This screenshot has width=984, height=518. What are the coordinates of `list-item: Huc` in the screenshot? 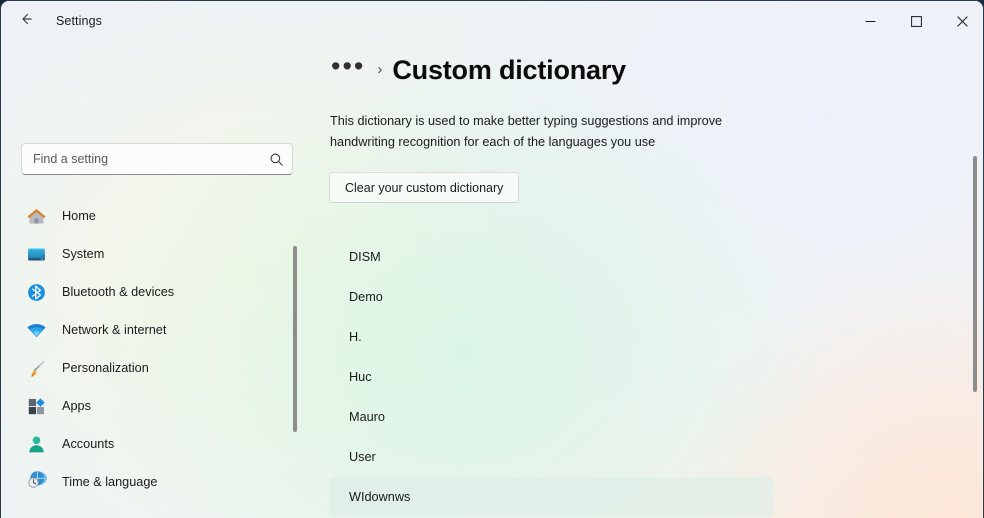 It's located at (551, 377).